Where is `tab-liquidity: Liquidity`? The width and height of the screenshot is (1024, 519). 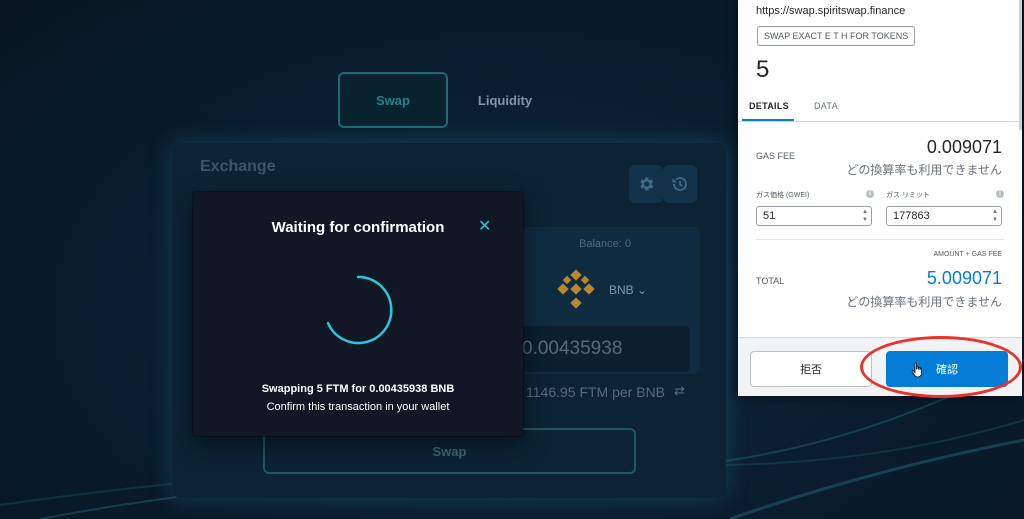
tab-liquidity: Liquidity is located at coordinates (505, 100).